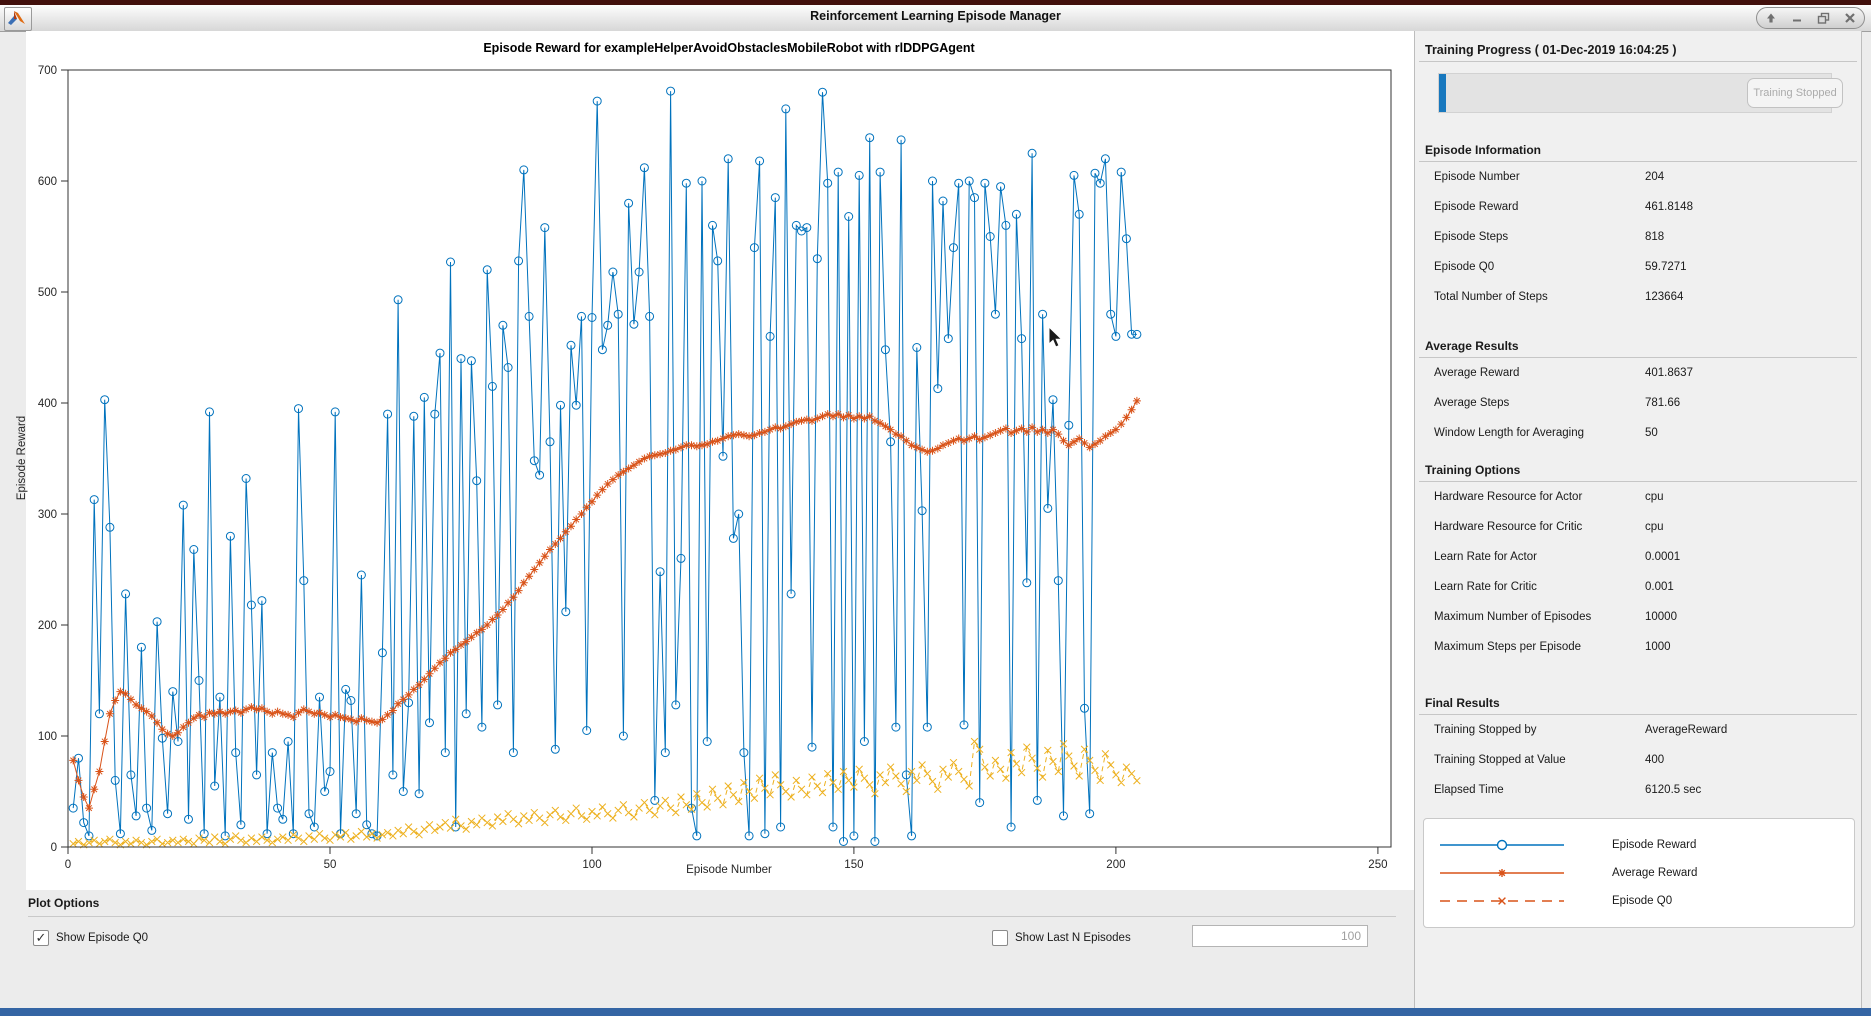 The image size is (1871, 1016). Describe the element at coordinates (1638, 237) in the screenshot. I see `panel-row: Episode Steps 818` at that location.